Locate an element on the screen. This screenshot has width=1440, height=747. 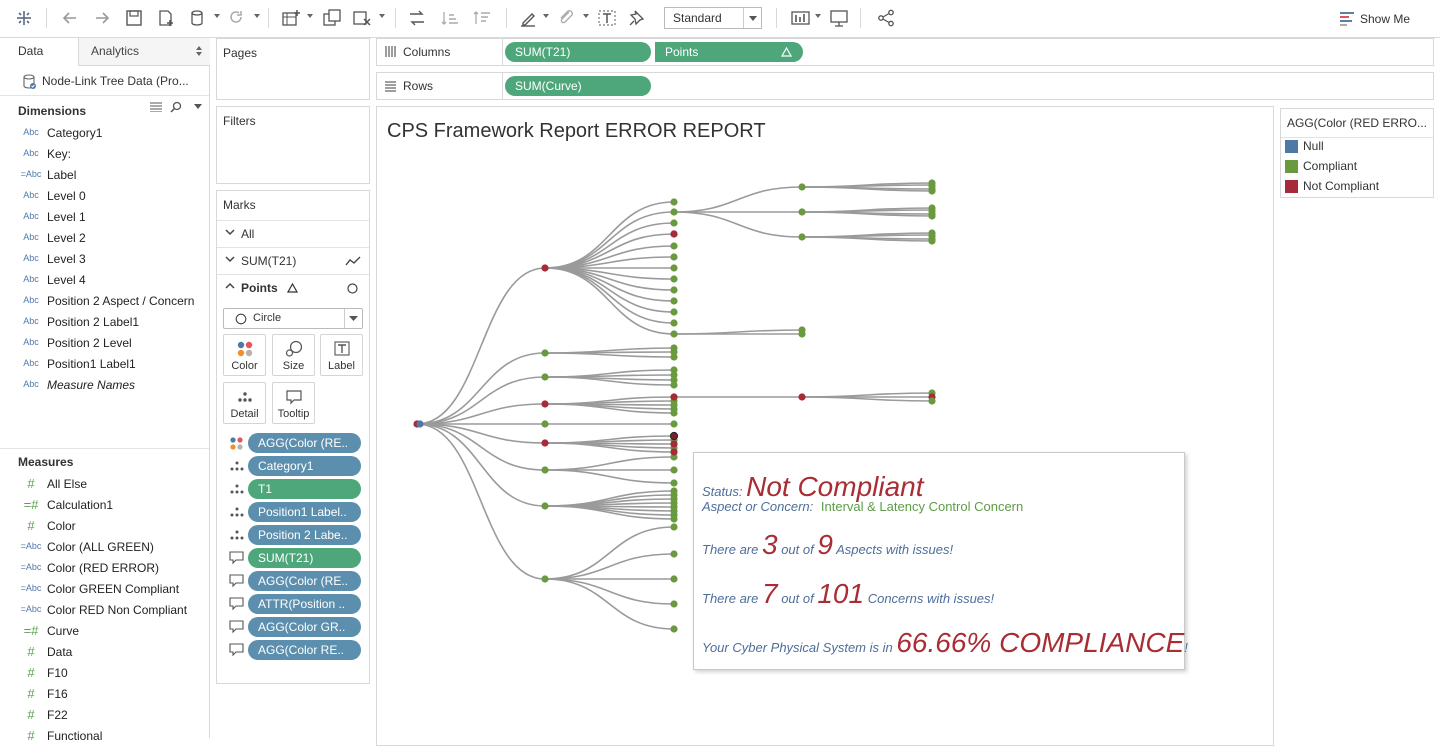
measure-field: =# Curve is located at coordinates (104, 631).